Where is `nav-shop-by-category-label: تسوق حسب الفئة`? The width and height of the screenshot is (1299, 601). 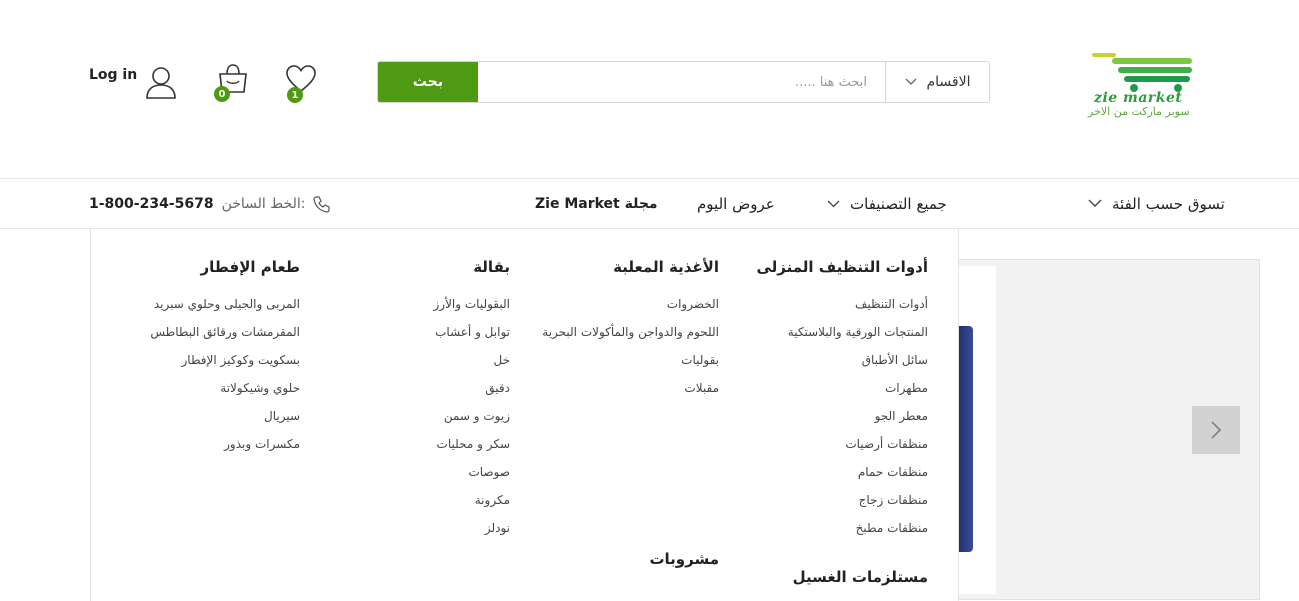
nav-shop-by-category-label: تسوق حسب الفئة is located at coordinates (1168, 203).